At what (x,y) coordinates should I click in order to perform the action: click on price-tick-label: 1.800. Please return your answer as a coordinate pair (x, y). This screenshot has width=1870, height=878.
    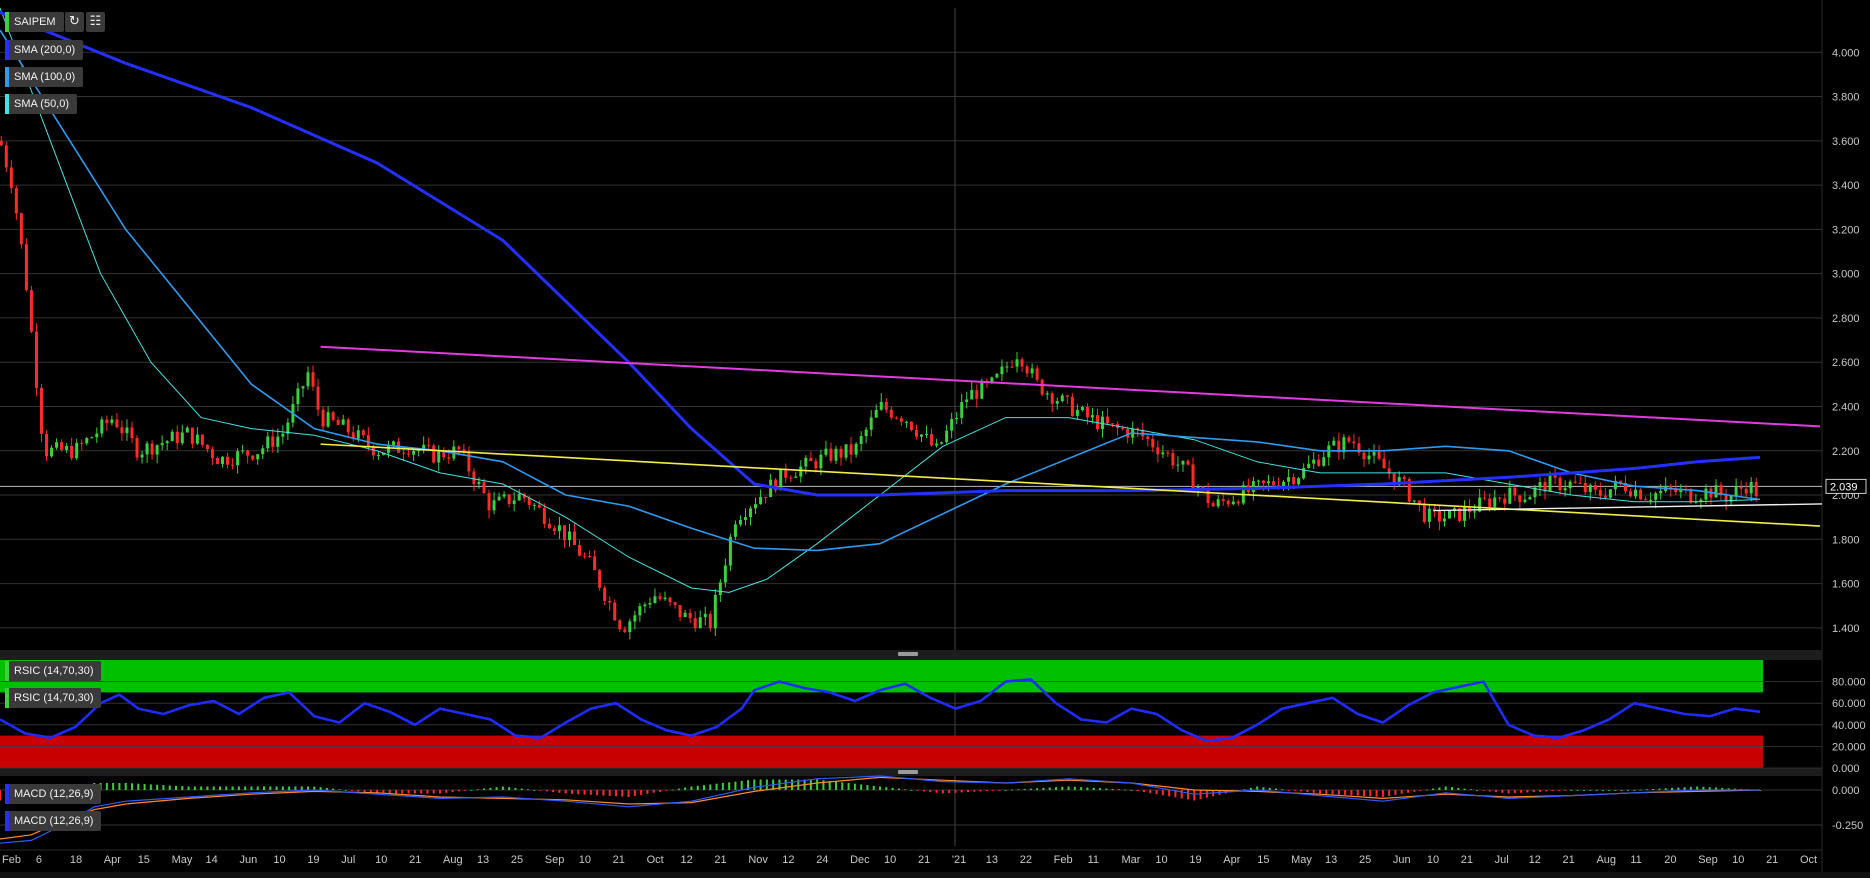
    Looking at the image, I should click on (1846, 540).